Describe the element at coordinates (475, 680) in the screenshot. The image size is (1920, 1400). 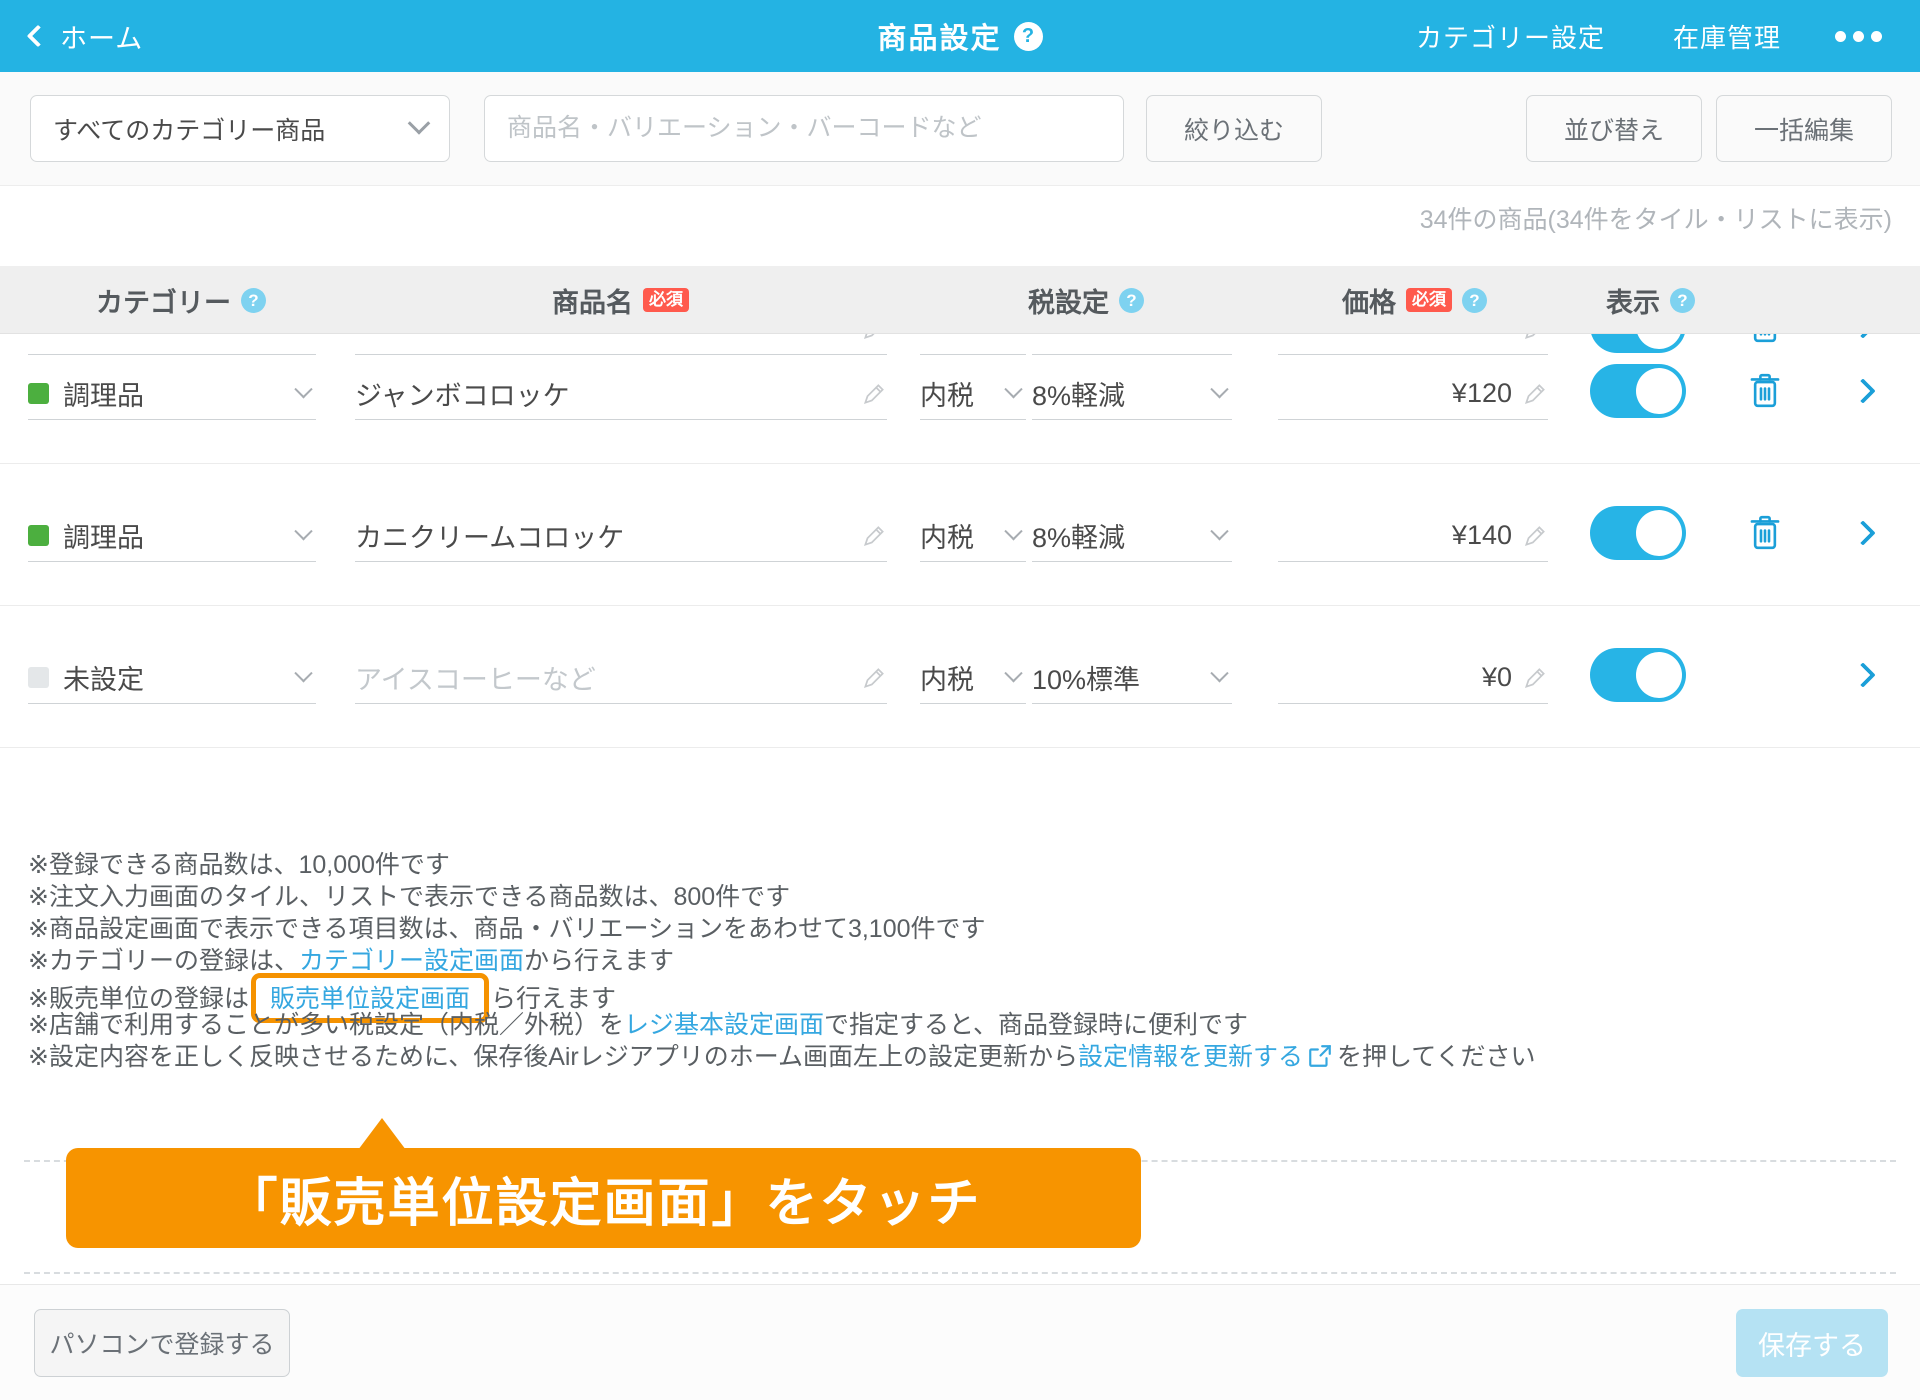
I see `row-3-name-value: アイスコーヒーなど` at that location.